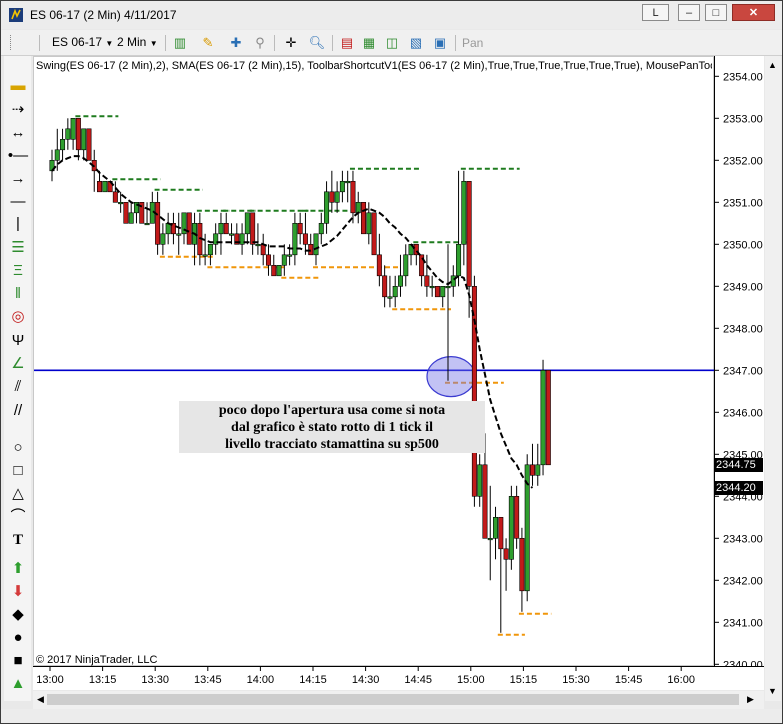 This screenshot has height=724, width=783. What do you see at coordinates (18, 448) in the screenshot?
I see `ellipse-icon: ○` at bounding box center [18, 448].